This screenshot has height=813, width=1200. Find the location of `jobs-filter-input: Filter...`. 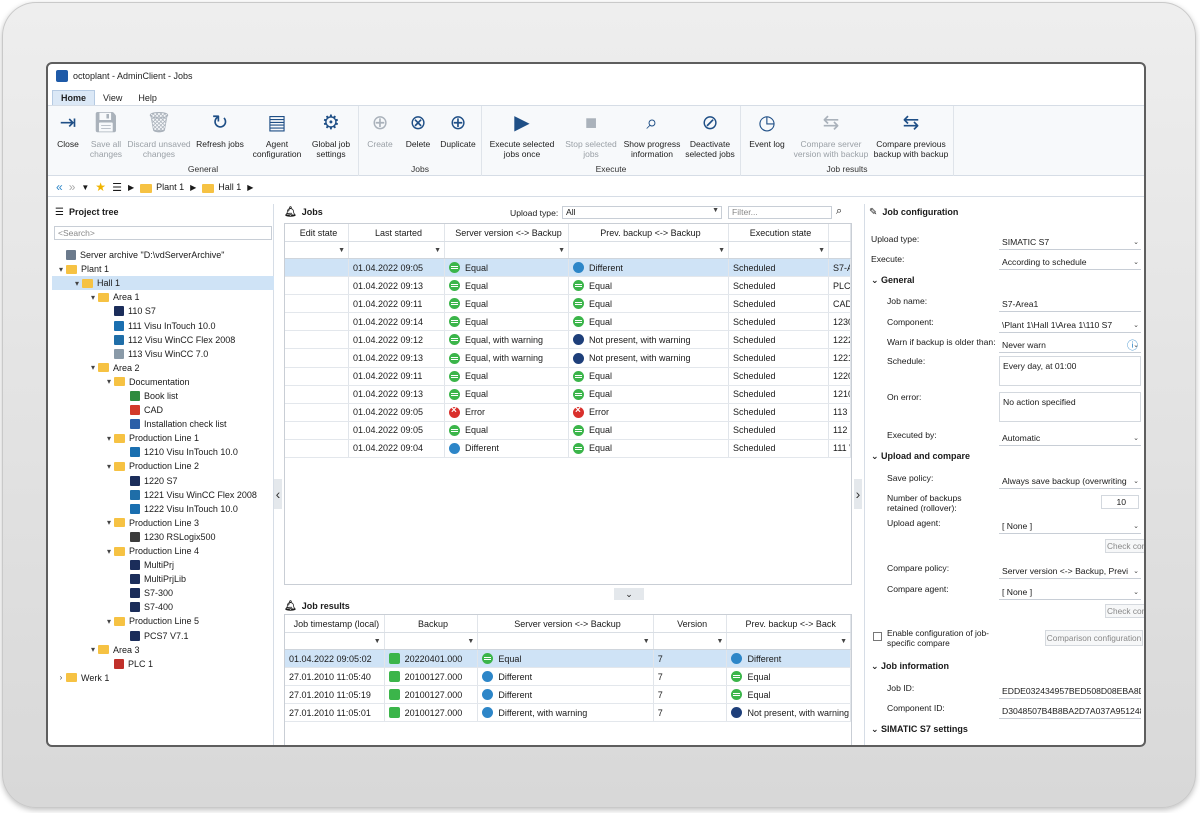

jobs-filter-input: Filter... is located at coordinates (780, 212).